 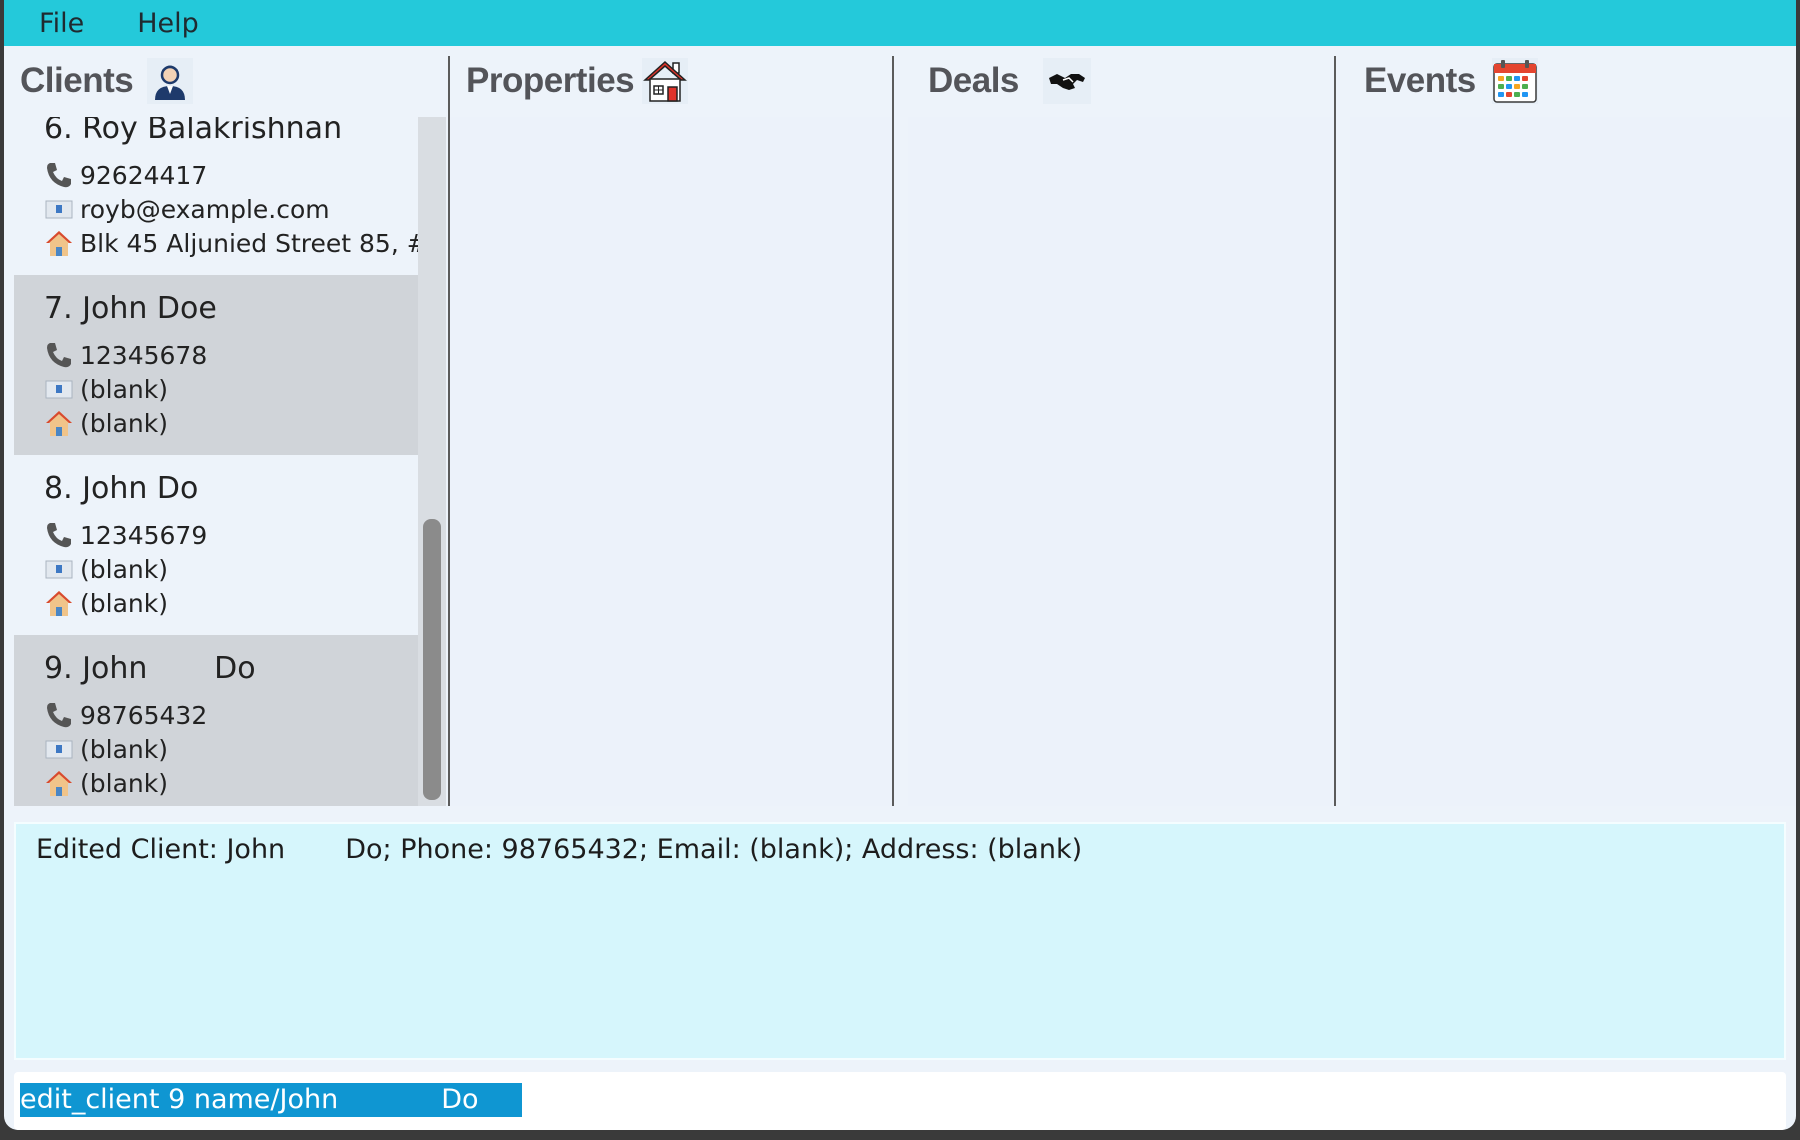 What do you see at coordinates (216, 720) in the screenshot?
I see `client-card: 9. John Do 98765432 (blank) (blank)` at bounding box center [216, 720].